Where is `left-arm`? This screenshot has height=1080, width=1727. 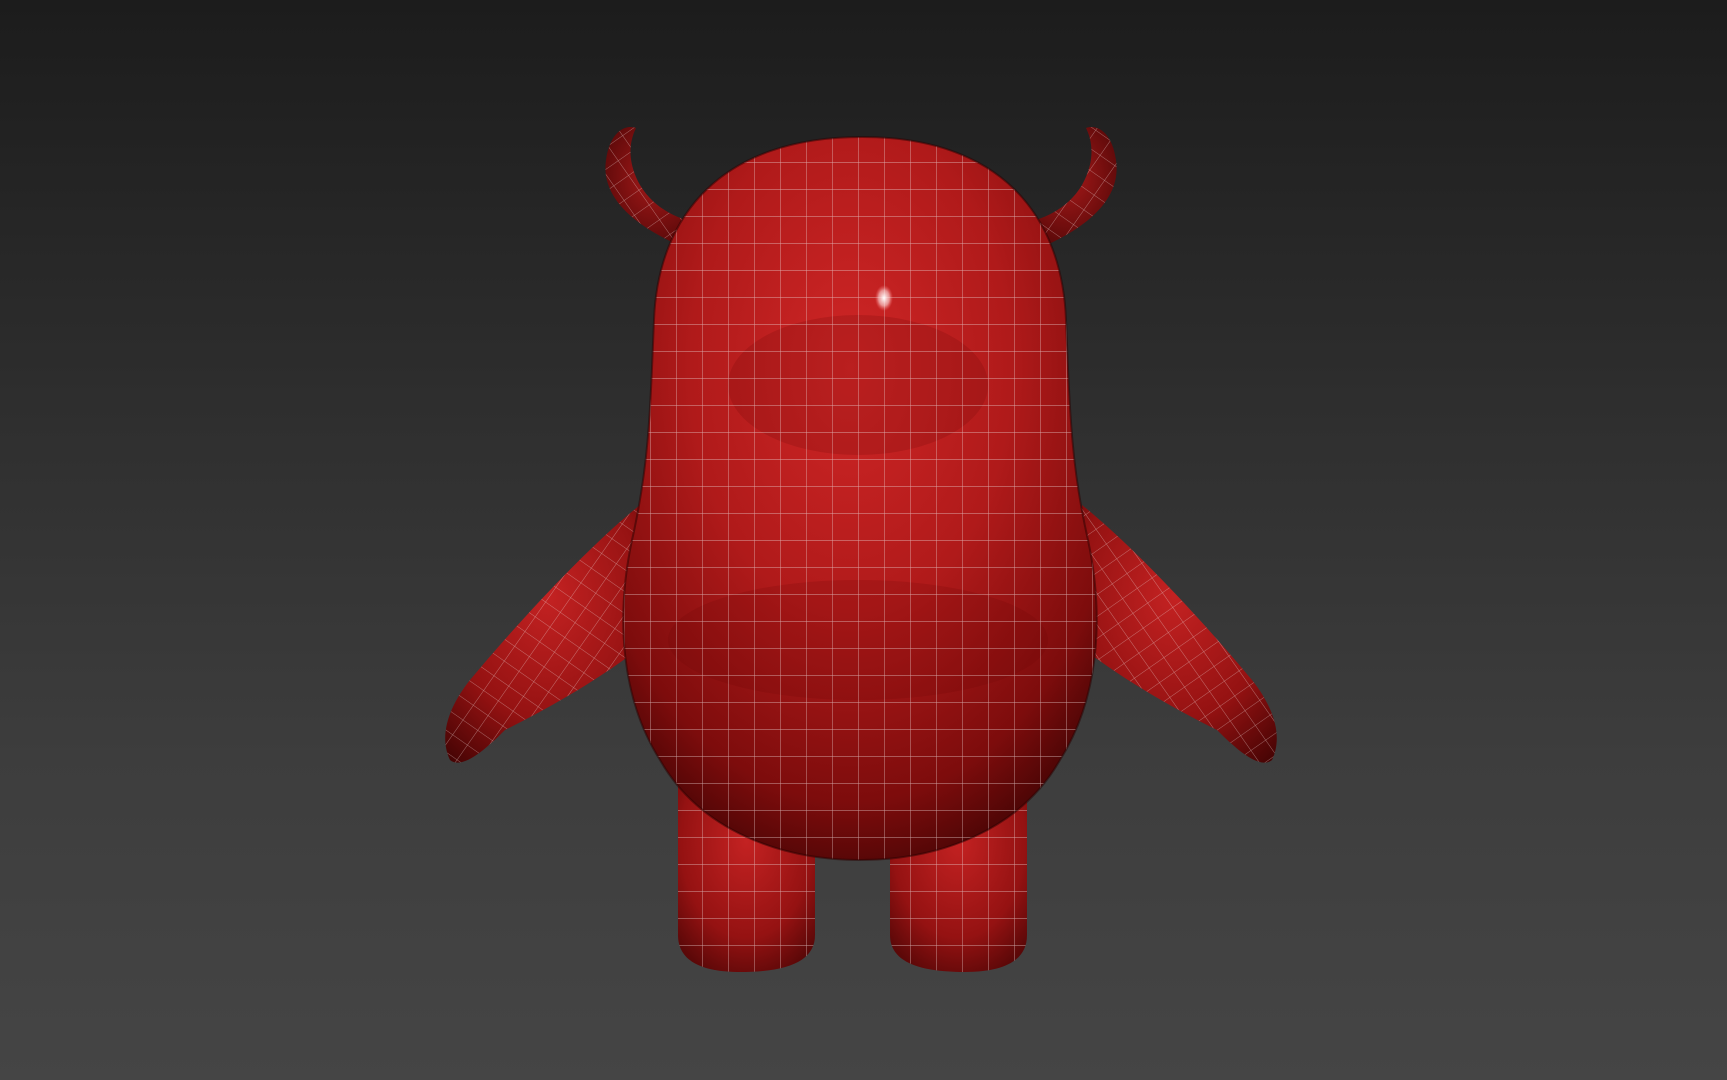
left-arm is located at coordinates (547, 634).